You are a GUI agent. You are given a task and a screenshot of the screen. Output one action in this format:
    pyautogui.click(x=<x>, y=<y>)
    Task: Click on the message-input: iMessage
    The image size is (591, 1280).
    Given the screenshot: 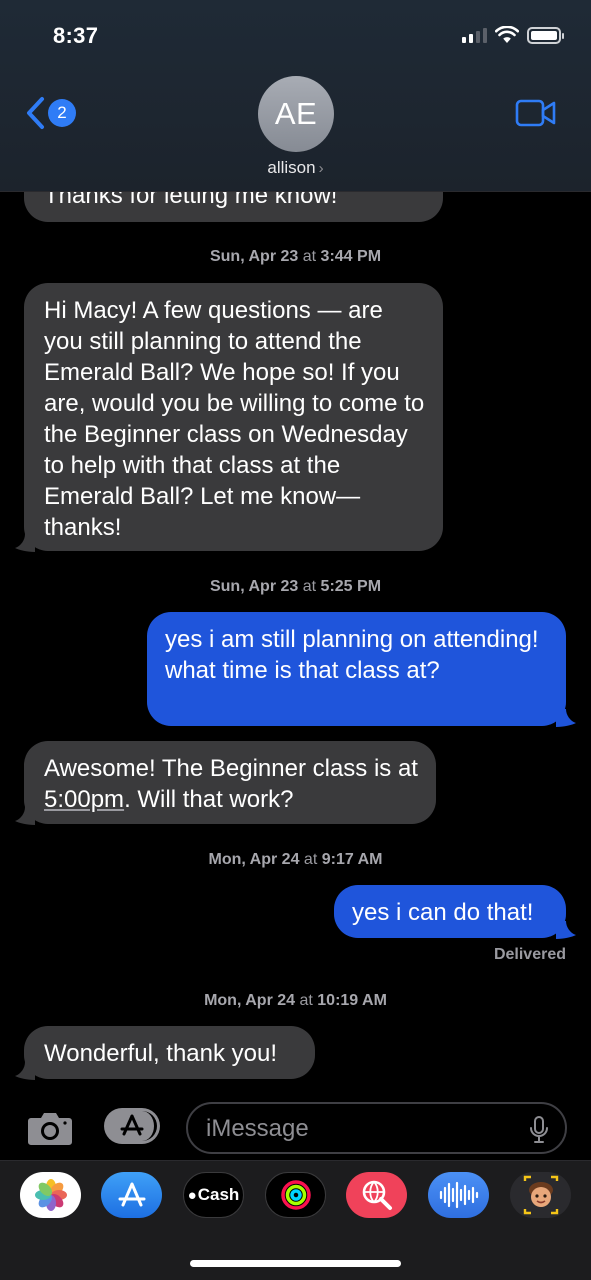 What is the action you would take?
    pyautogui.click(x=376, y=1128)
    